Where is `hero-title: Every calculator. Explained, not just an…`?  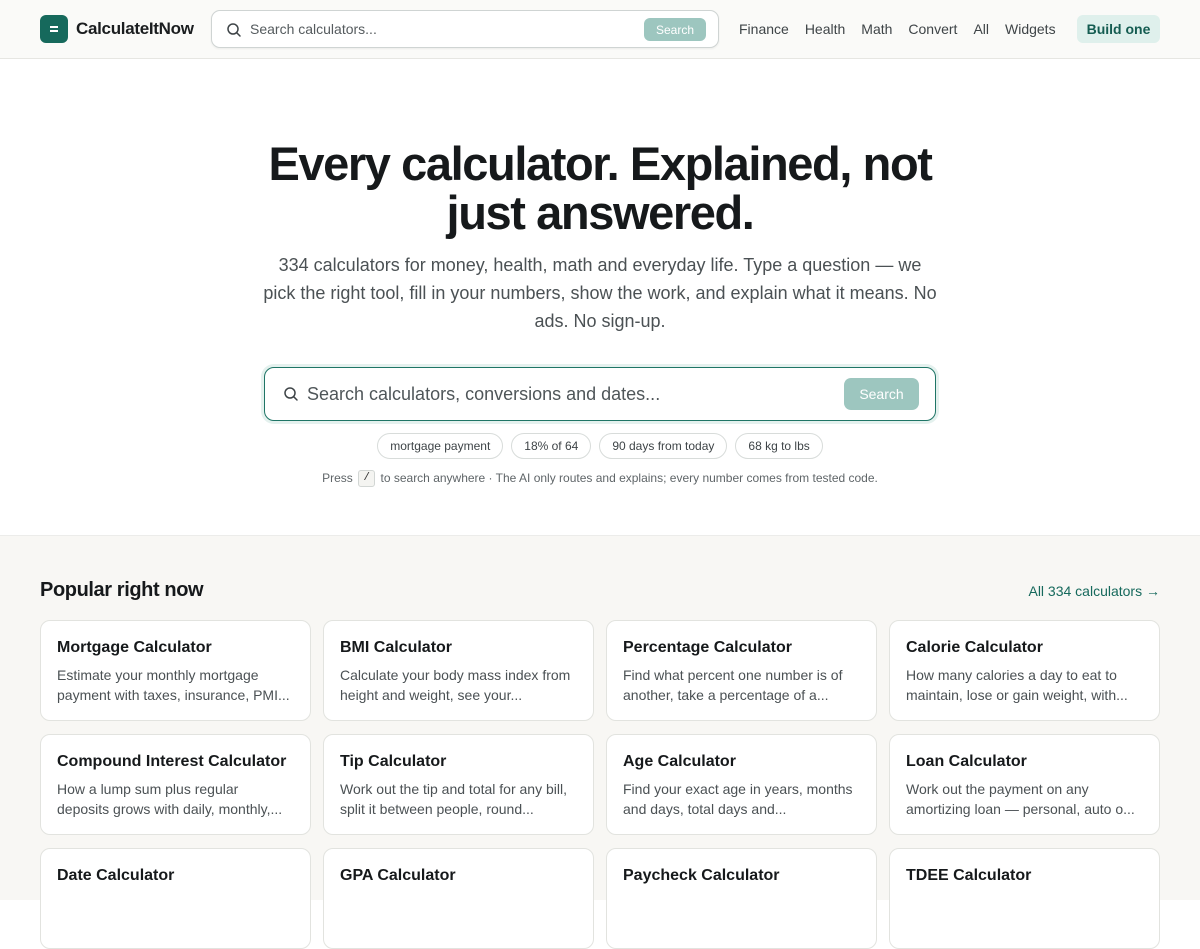 hero-title: Every calculator. Explained, not just an… is located at coordinates (600, 188).